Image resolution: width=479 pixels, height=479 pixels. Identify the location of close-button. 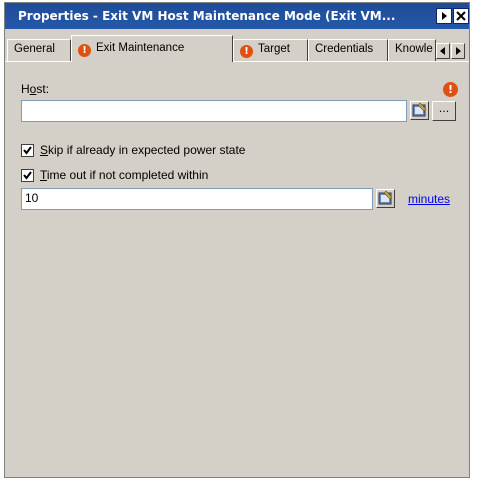
(461, 16).